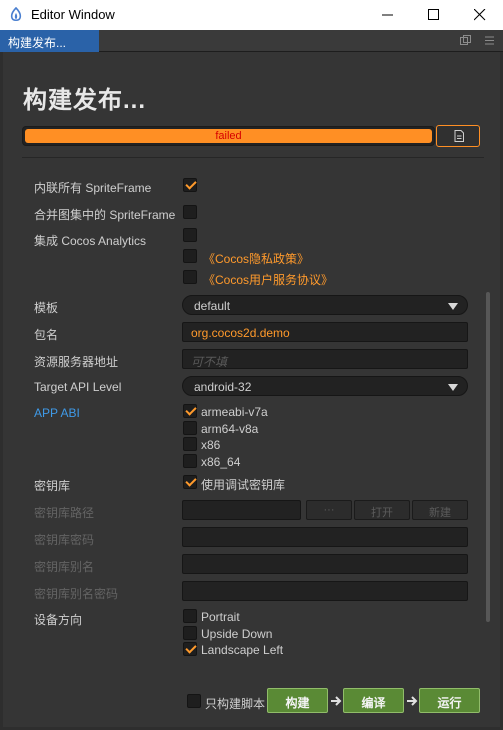 The height and width of the screenshot is (730, 503). What do you see at coordinates (64, 513) in the screenshot?
I see `keystore-path-label: 密钥库路径` at bounding box center [64, 513].